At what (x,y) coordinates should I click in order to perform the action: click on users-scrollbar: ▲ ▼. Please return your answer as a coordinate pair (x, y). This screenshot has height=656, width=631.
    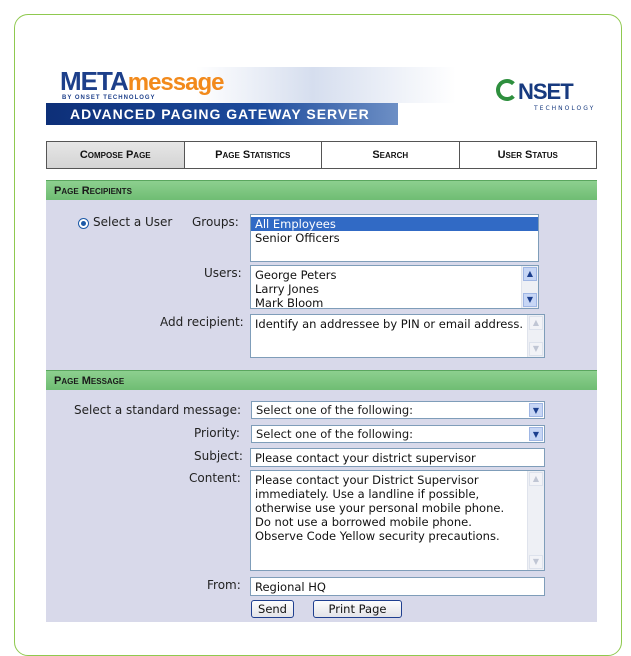
    Looking at the image, I should click on (529, 287).